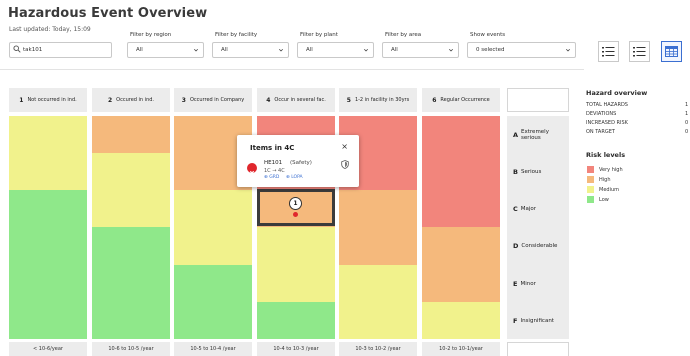  I want to click on list-view-button, so click(639, 51).